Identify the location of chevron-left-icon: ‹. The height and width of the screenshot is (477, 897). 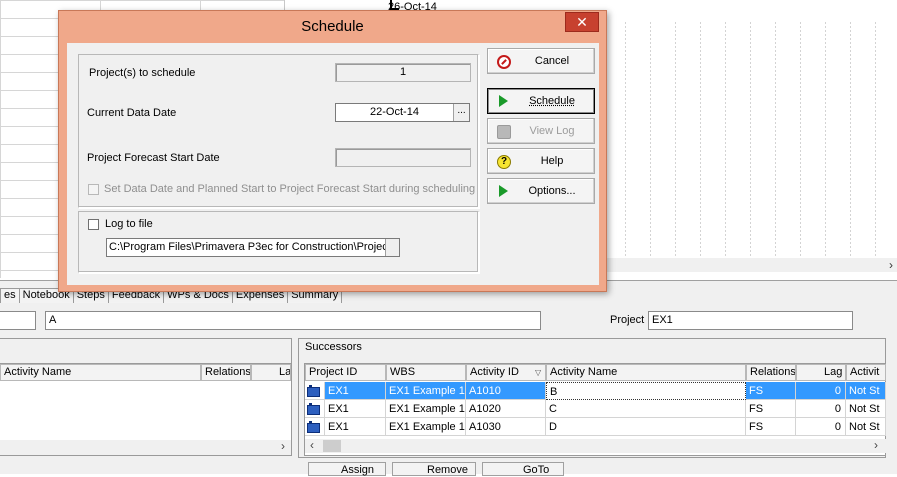
(312, 445).